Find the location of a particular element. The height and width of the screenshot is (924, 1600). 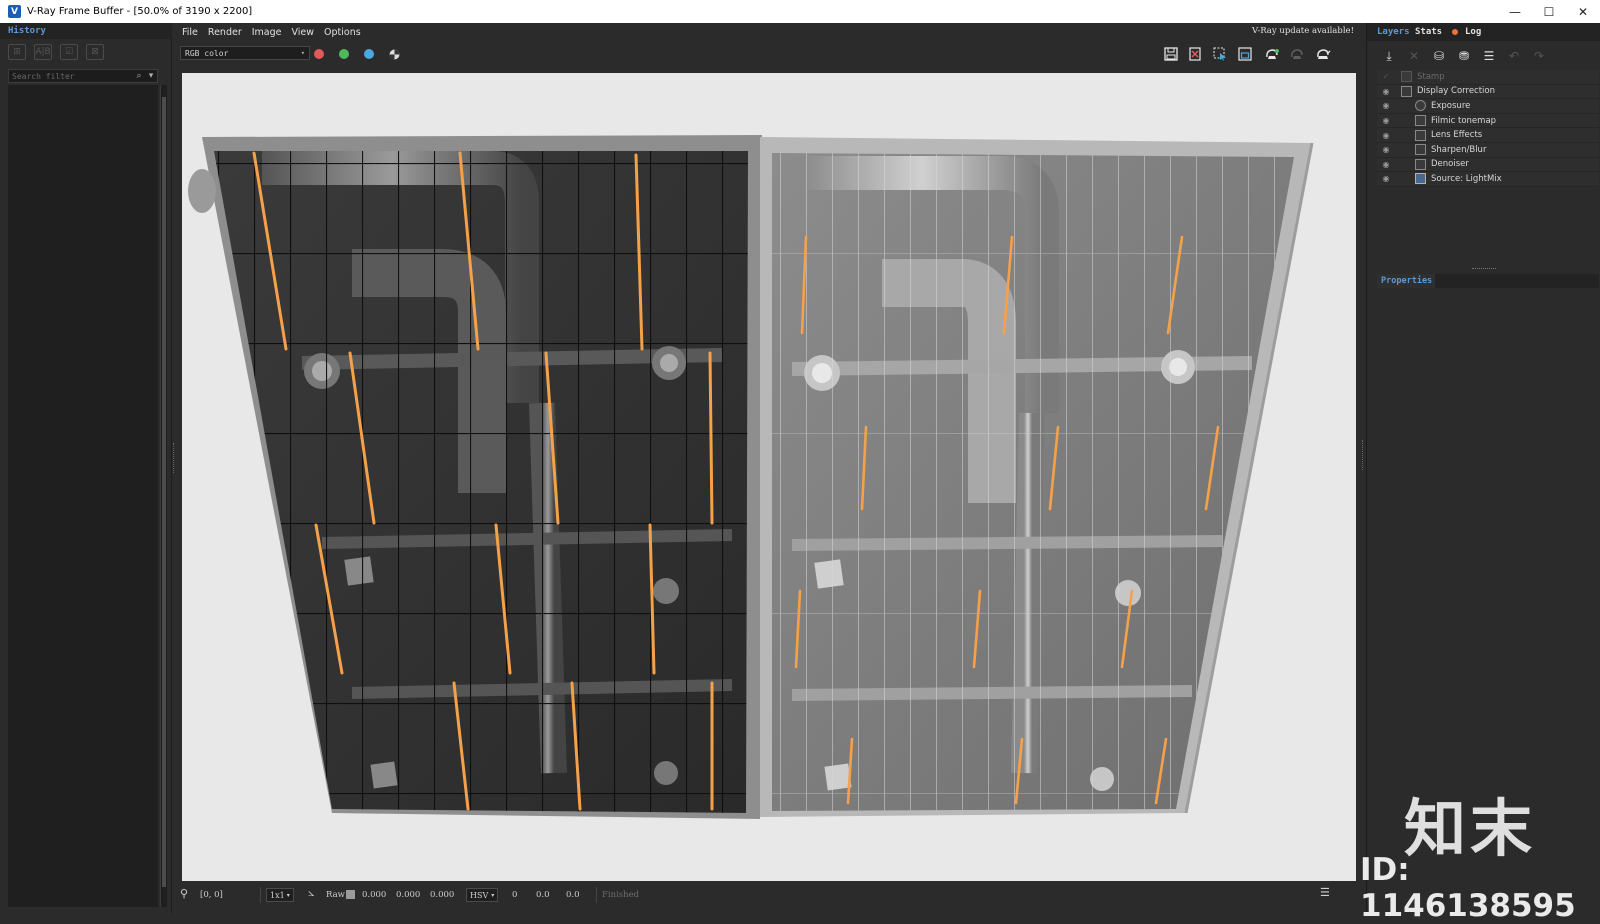

update-notice: V-Ray update available! is located at coordinates (1303, 31).